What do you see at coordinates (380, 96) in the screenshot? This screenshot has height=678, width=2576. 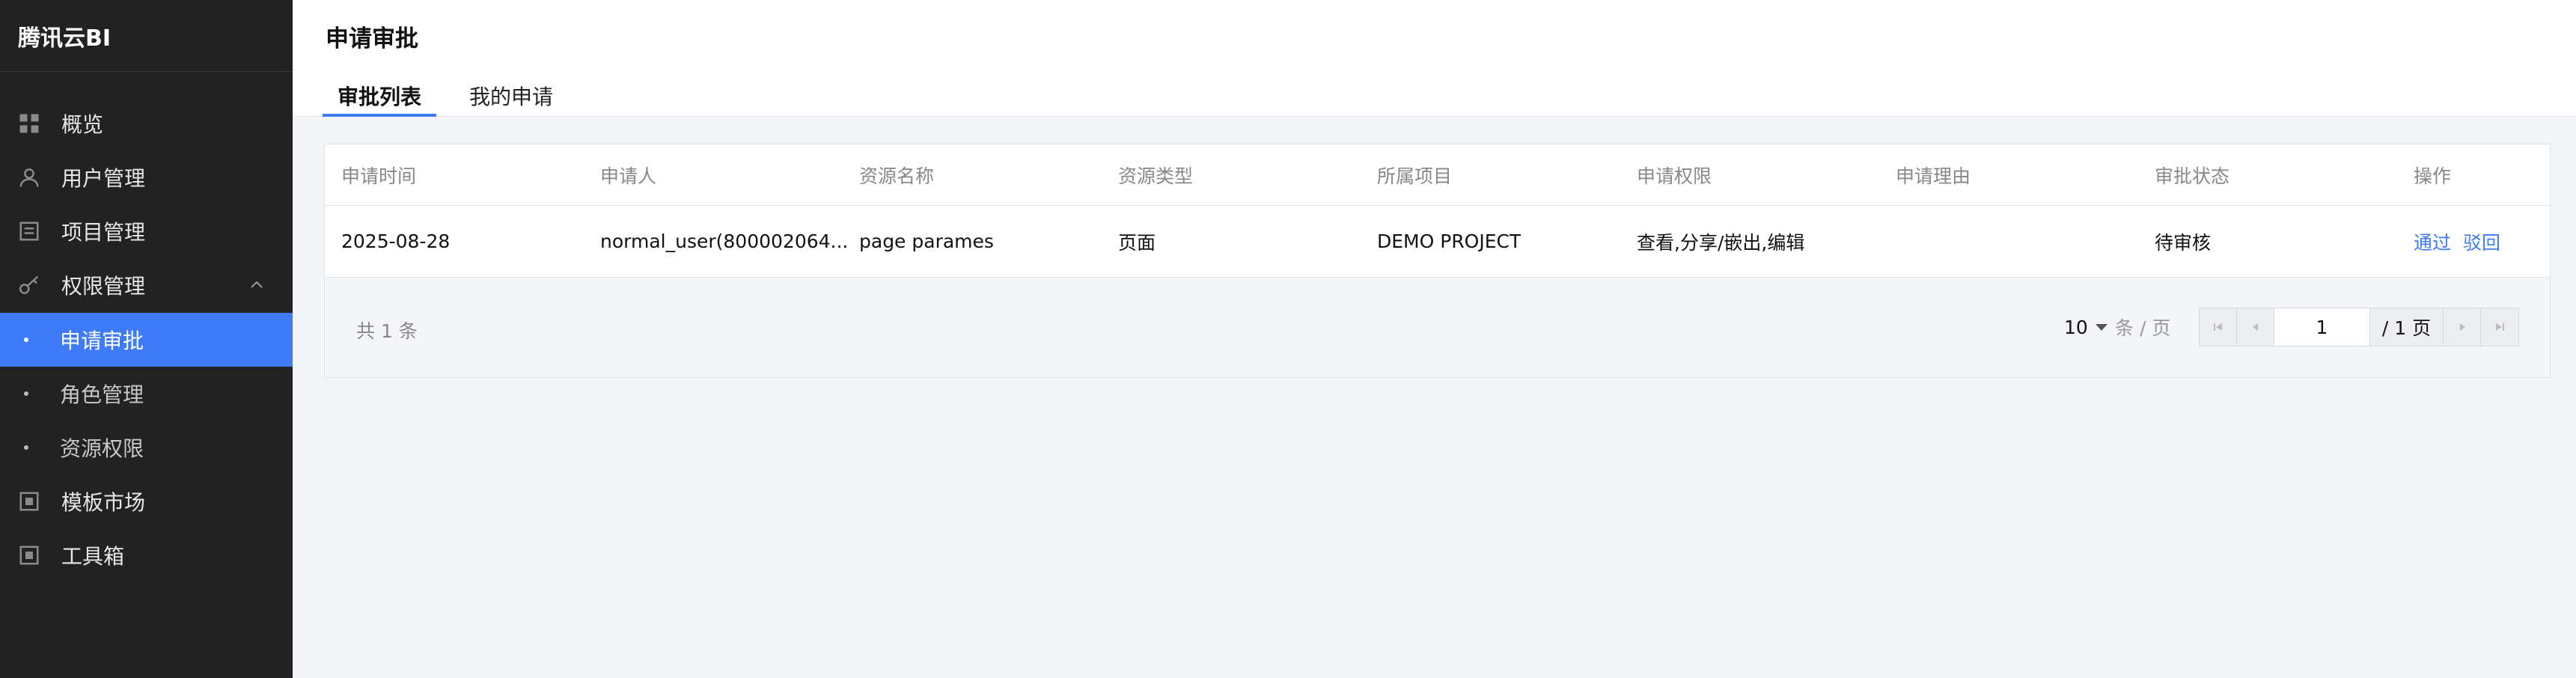 I see `tab-approval-list: 审批列表` at bounding box center [380, 96].